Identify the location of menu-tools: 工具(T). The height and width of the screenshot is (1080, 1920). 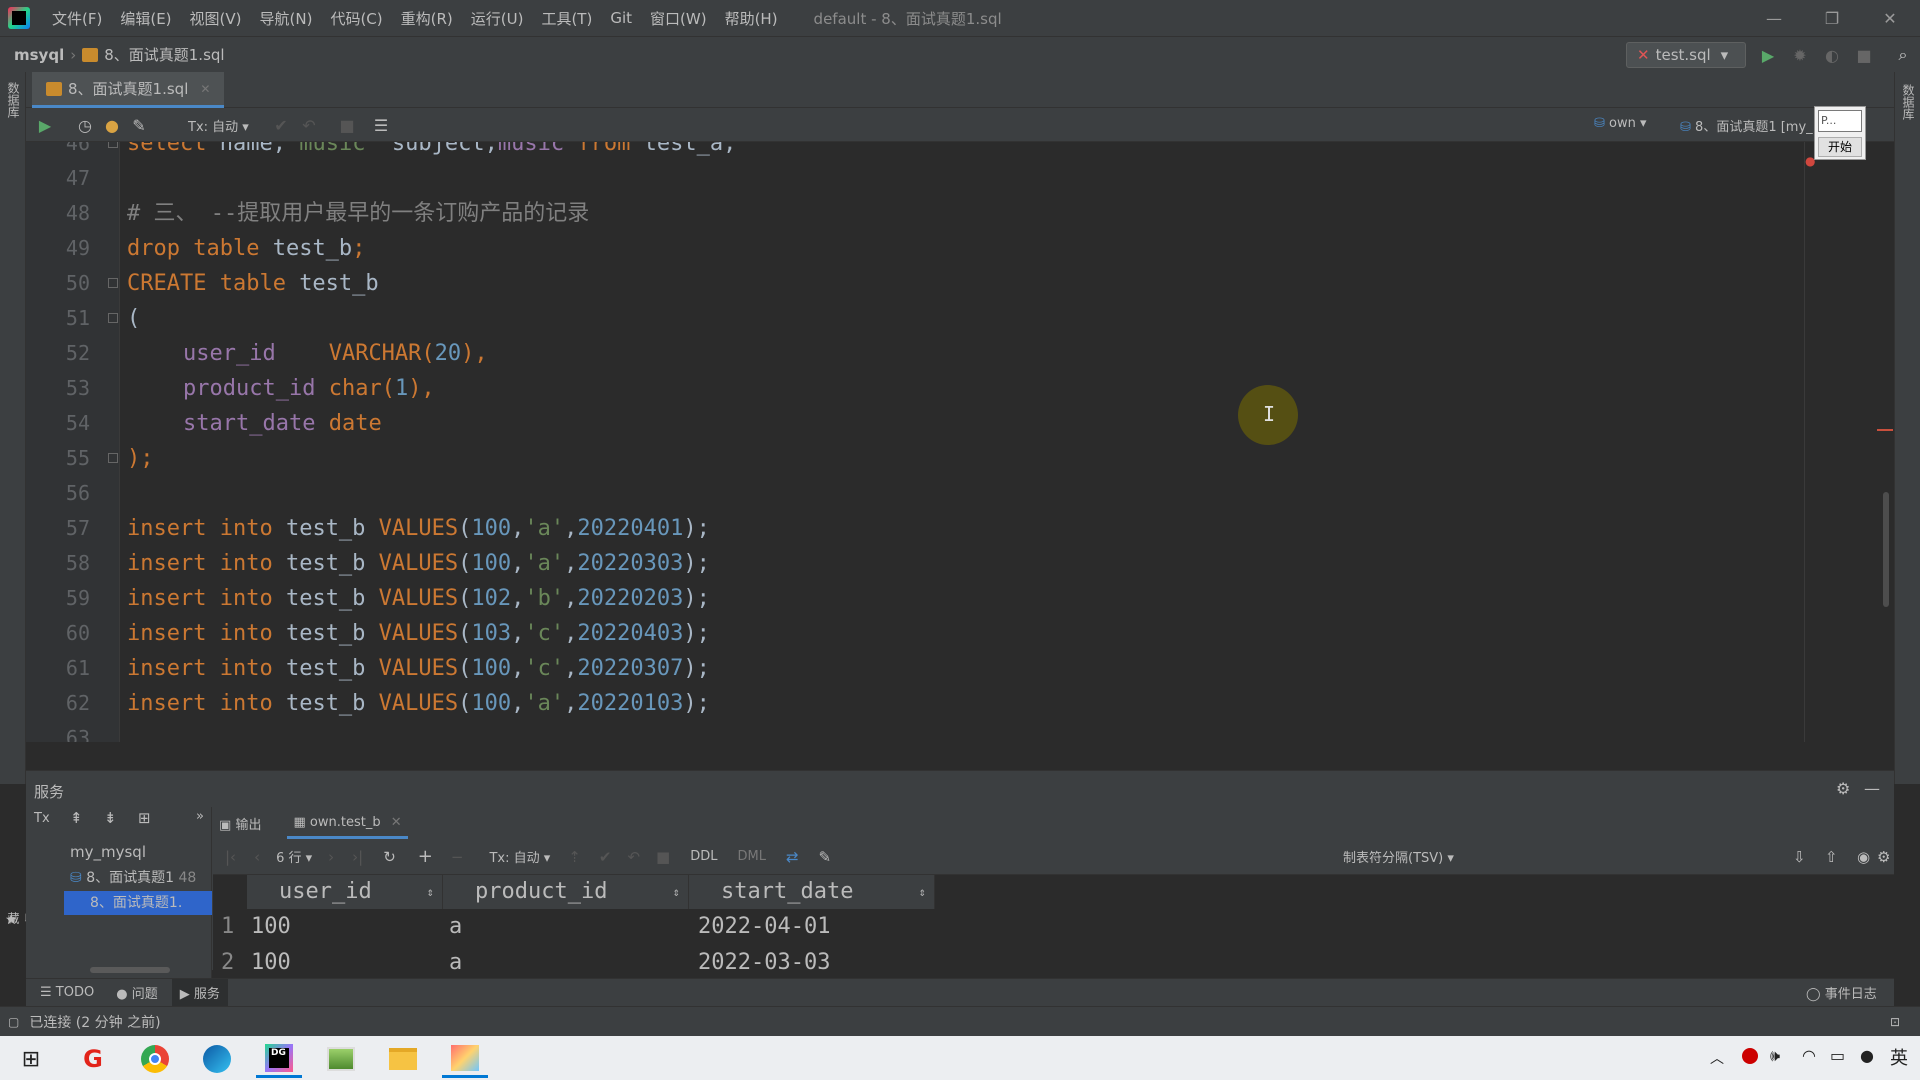
(566, 18).